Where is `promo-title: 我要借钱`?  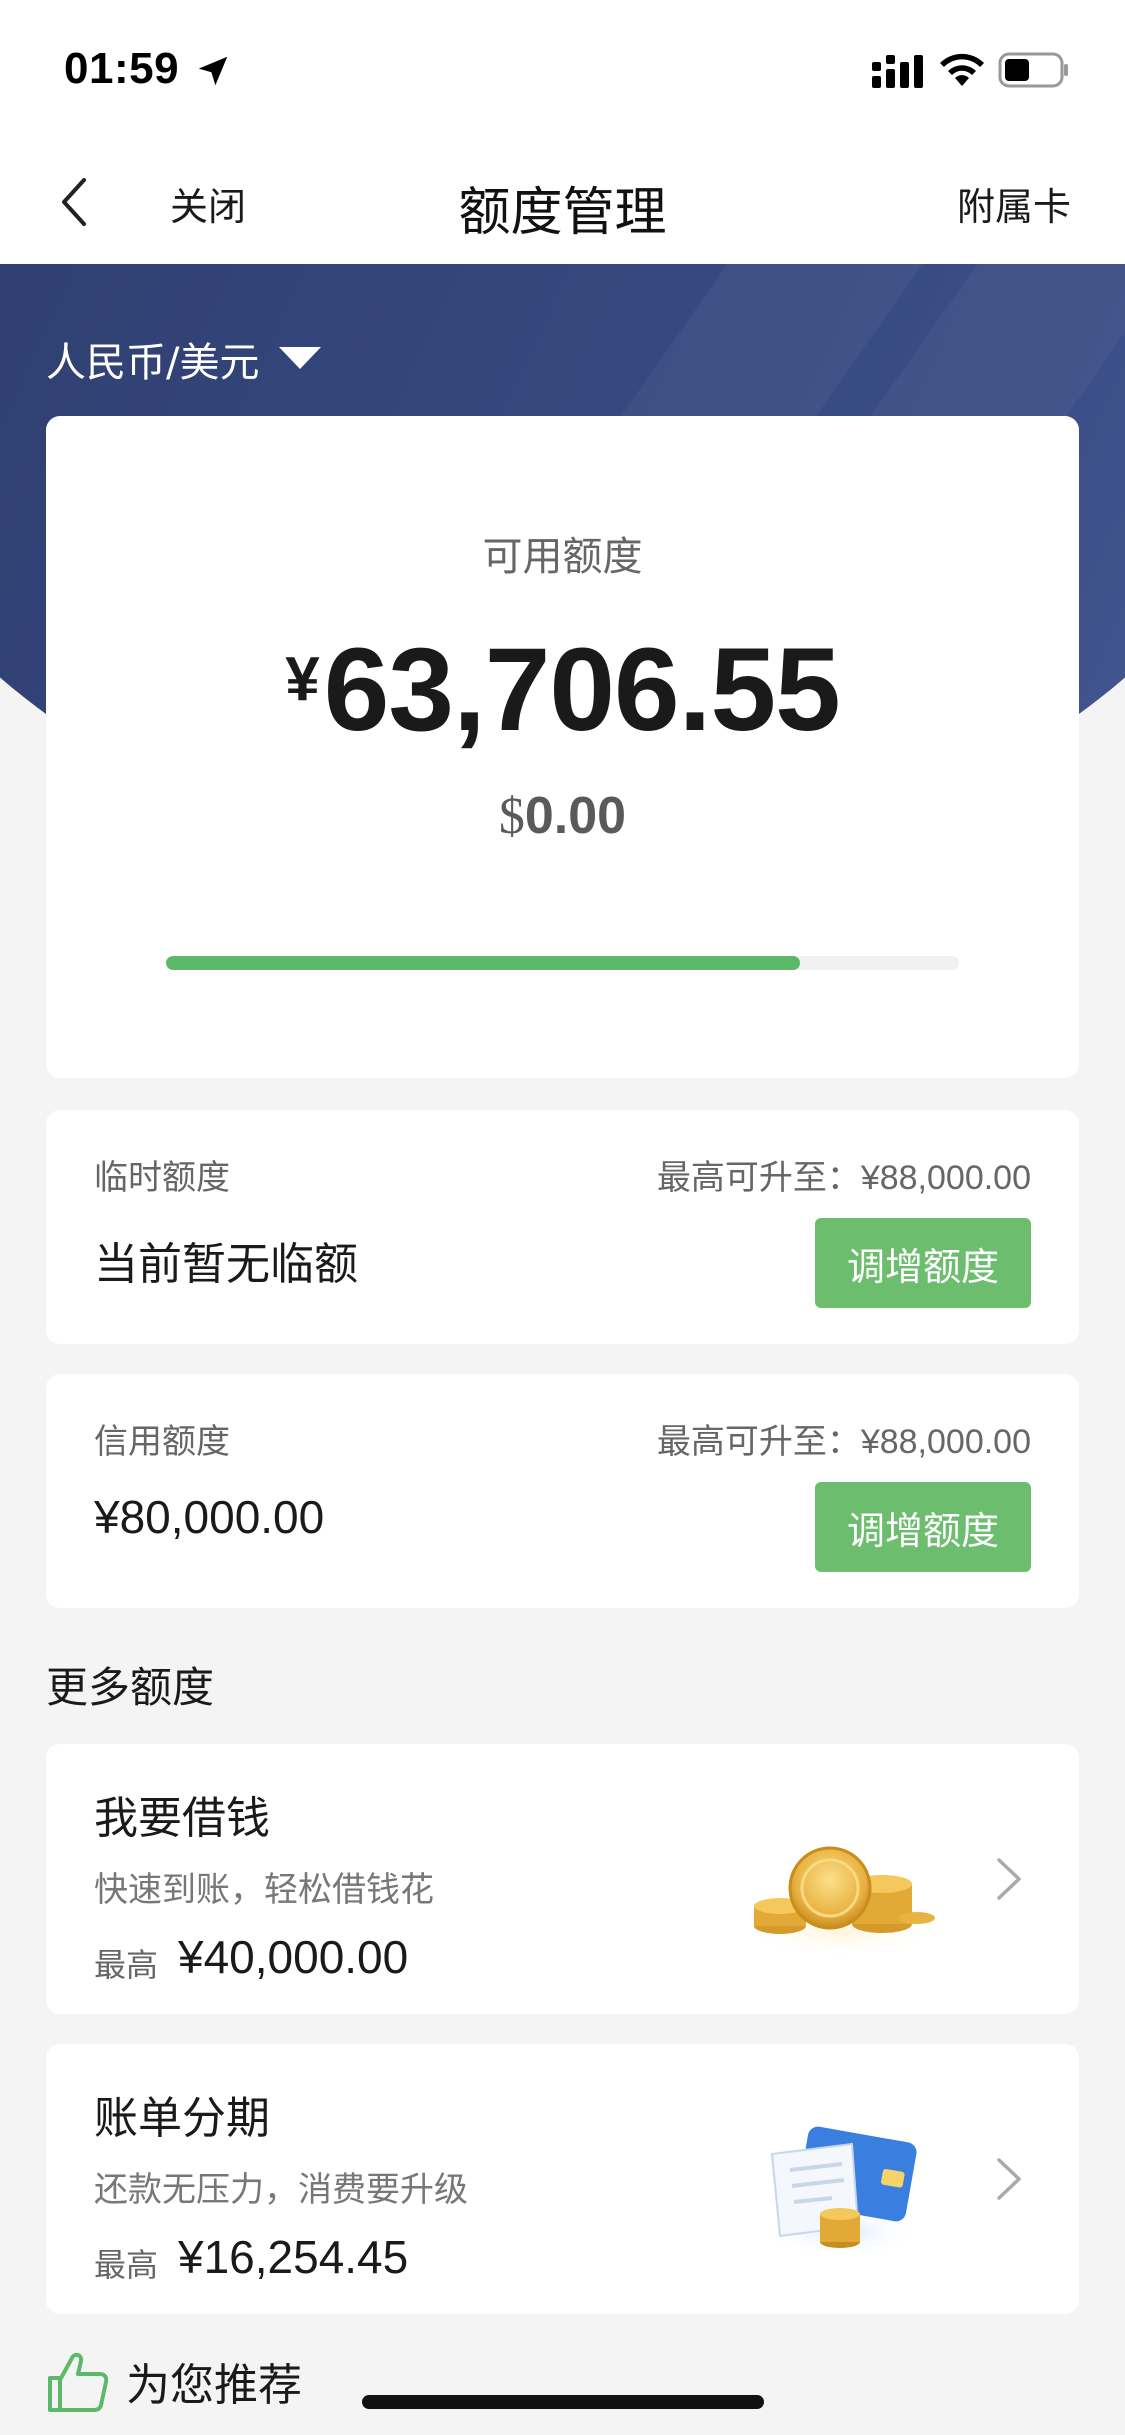
promo-title: 我要借钱 is located at coordinates (182, 1818).